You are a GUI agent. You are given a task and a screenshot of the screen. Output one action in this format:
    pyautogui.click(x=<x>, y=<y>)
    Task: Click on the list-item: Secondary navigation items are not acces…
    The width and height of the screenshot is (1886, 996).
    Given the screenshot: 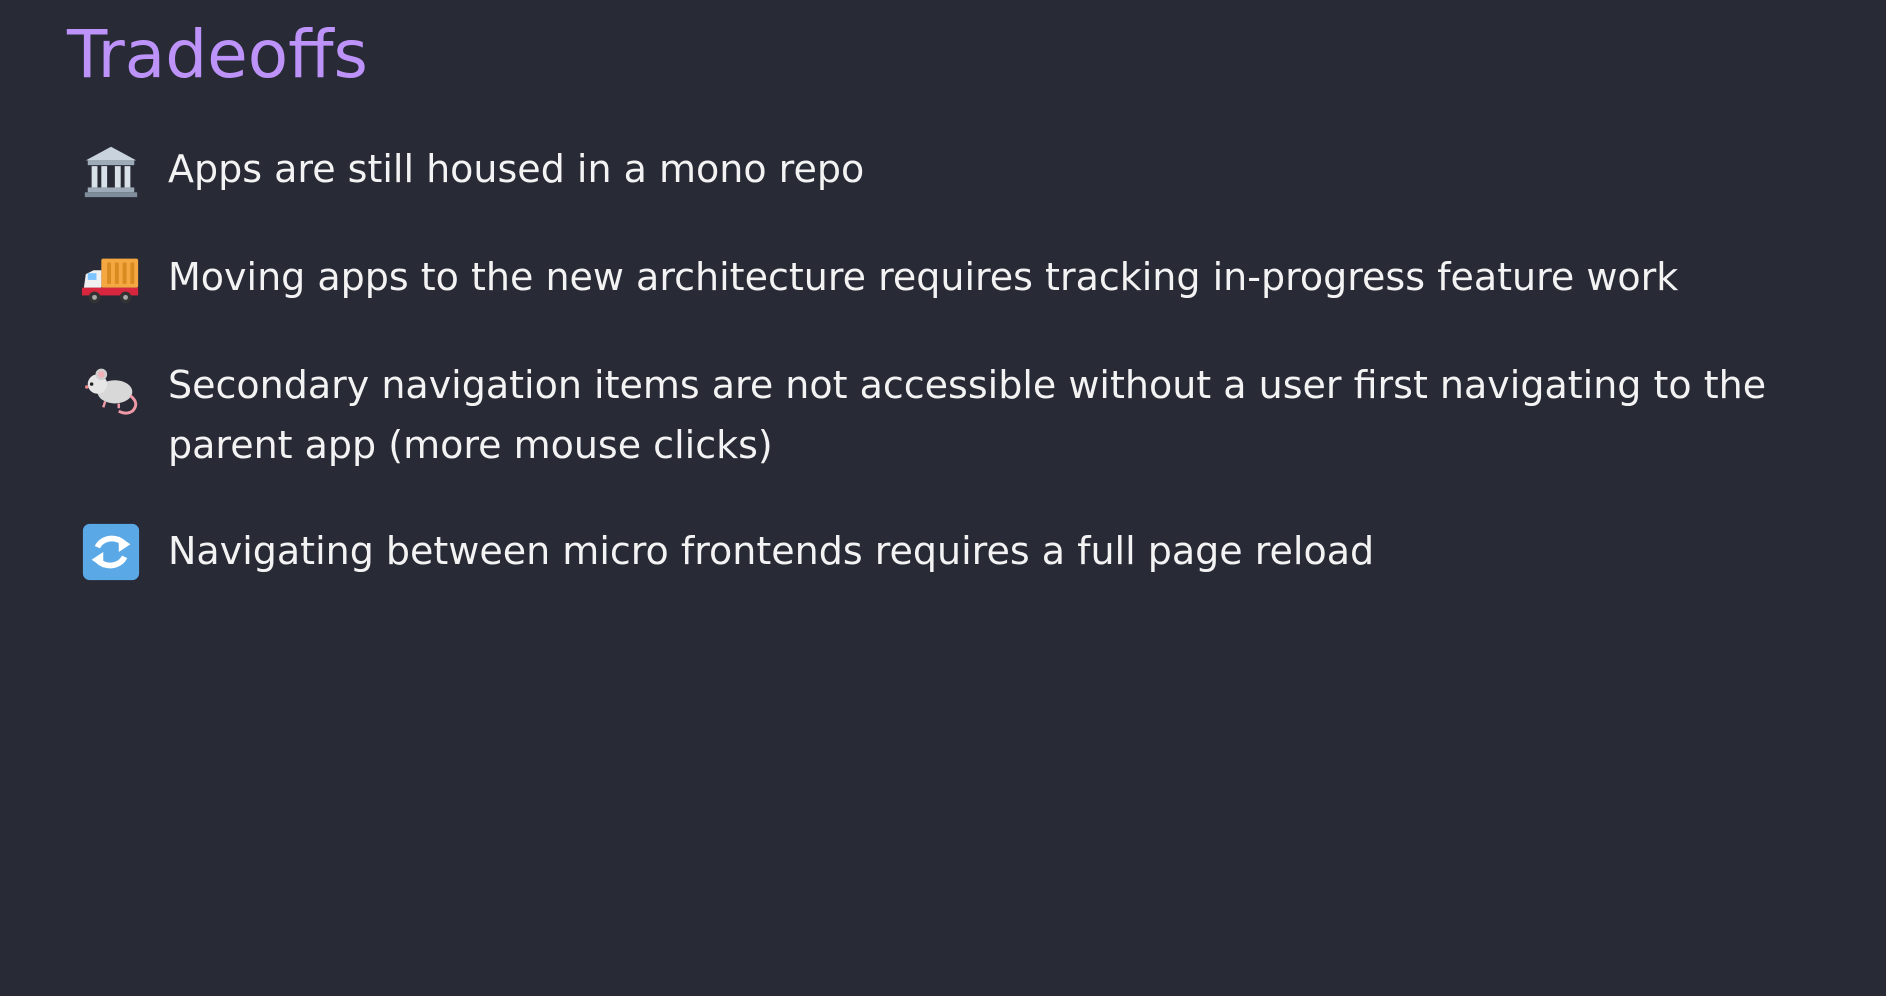 What is the action you would take?
    pyautogui.click(x=940, y=415)
    